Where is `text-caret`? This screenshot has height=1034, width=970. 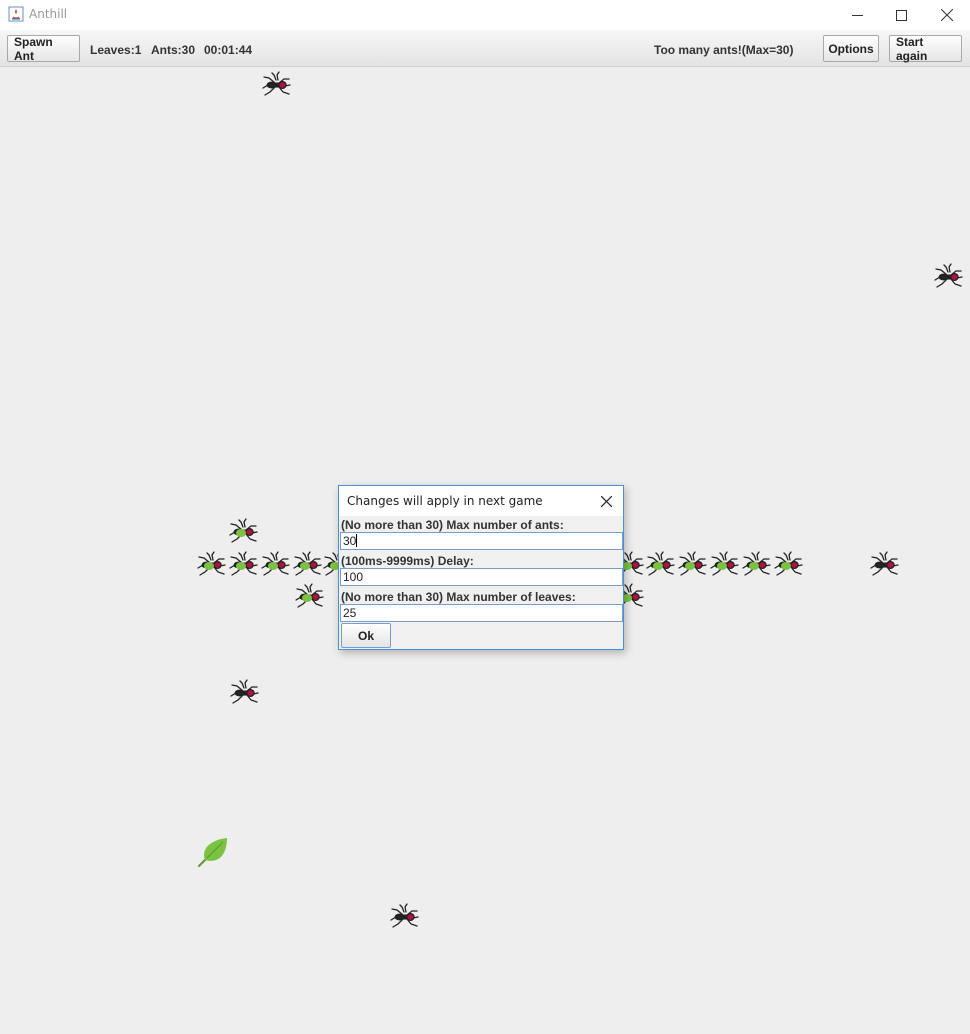 text-caret is located at coordinates (357, 540).